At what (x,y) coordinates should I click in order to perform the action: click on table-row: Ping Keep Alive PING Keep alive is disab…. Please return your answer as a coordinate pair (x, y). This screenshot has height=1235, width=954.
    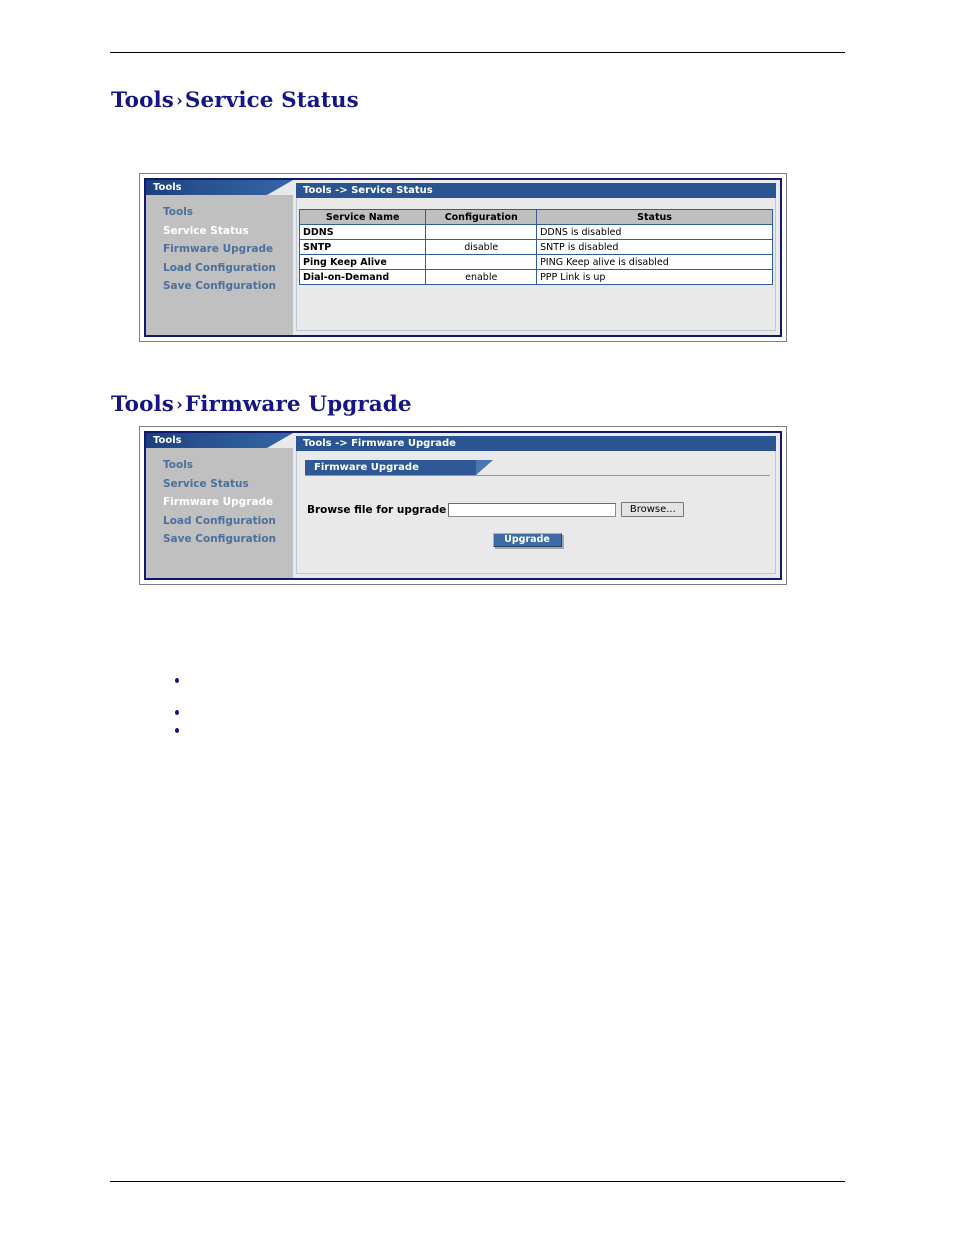
    Looking at the image, I should click on (535, 262).